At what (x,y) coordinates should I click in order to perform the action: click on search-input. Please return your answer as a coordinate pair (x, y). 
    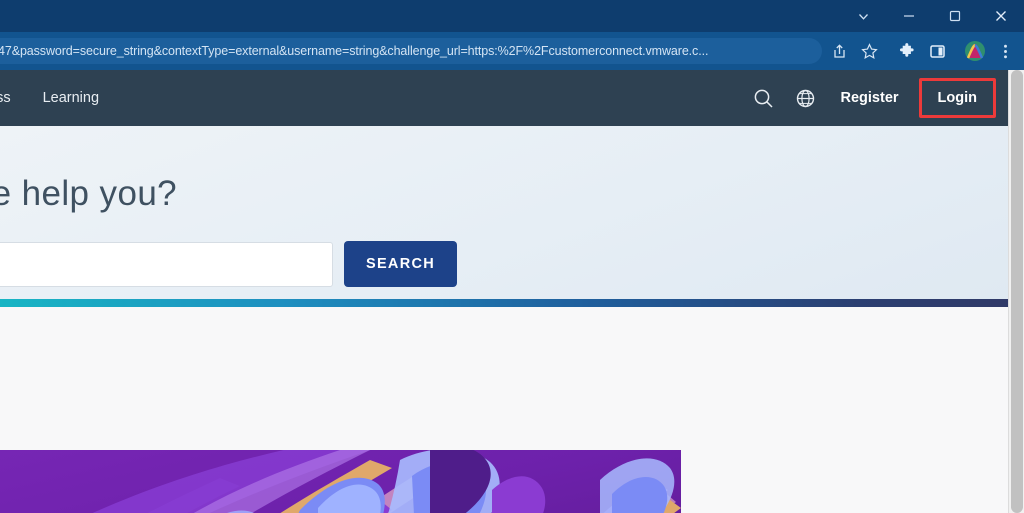
    Looking at the image, I should click on (166, 264).